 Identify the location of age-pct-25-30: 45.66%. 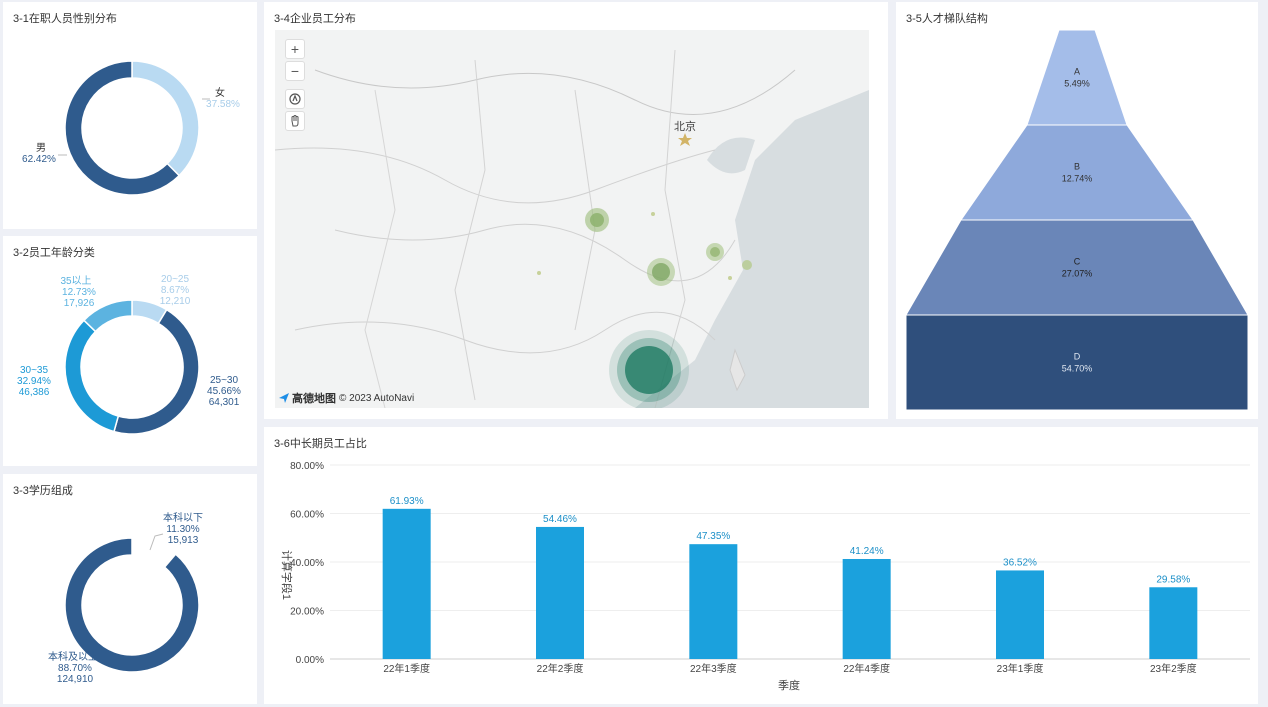
(224, 391).